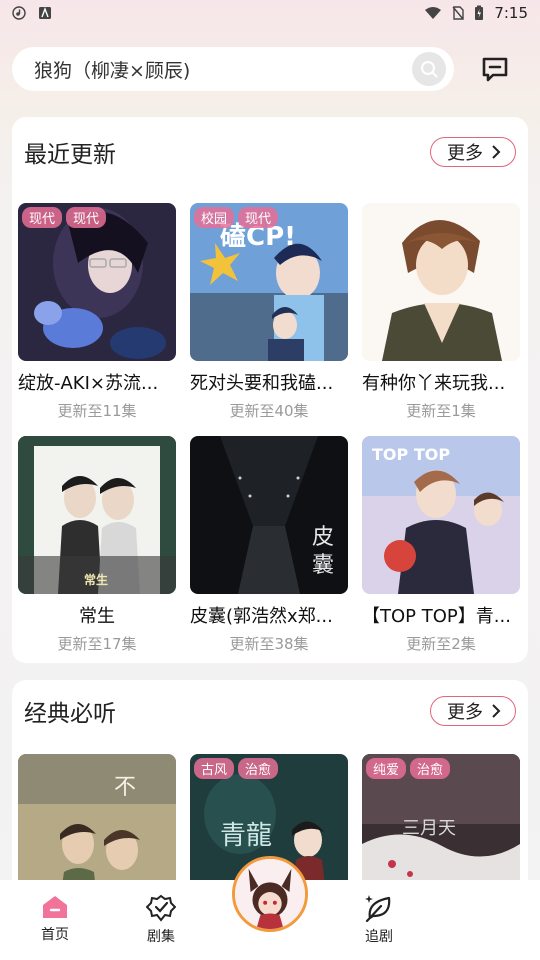 Image resolution: width=540 pixels, height=960 pixels. I want to click on search-button, so click(429, 69).